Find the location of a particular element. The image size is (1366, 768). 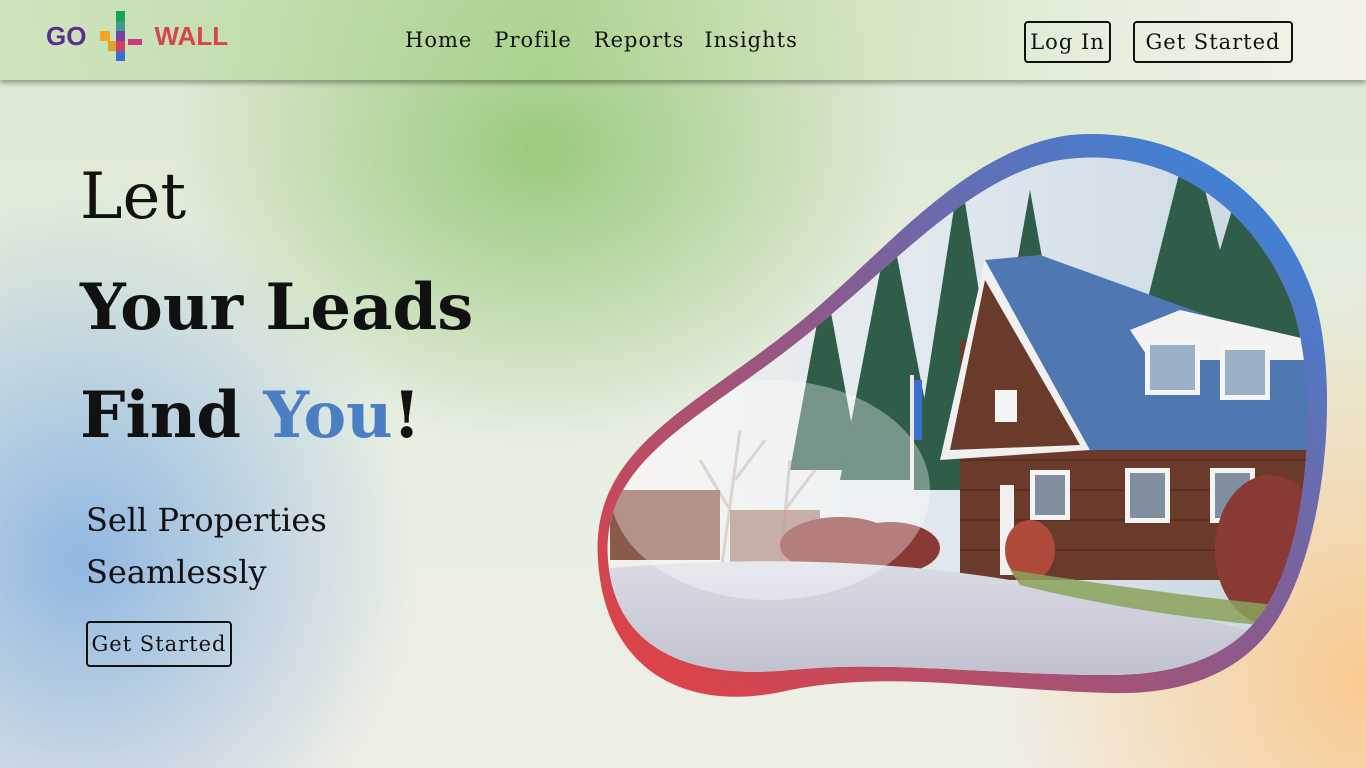

brand-logo-go: GO is located at coordinates (66, 35).